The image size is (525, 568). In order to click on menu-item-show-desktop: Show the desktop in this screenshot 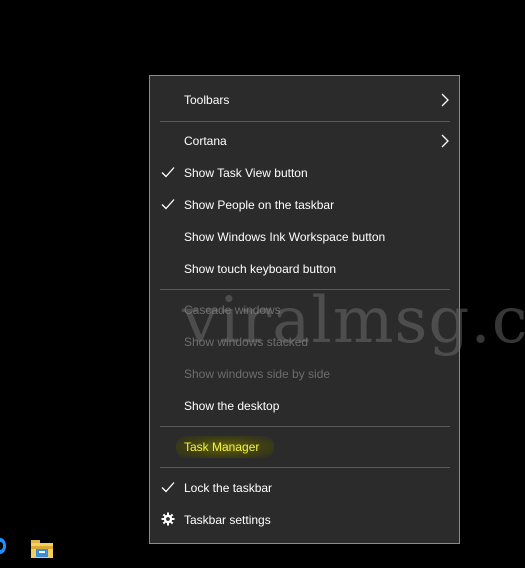, I will do `click(304, 406)`.